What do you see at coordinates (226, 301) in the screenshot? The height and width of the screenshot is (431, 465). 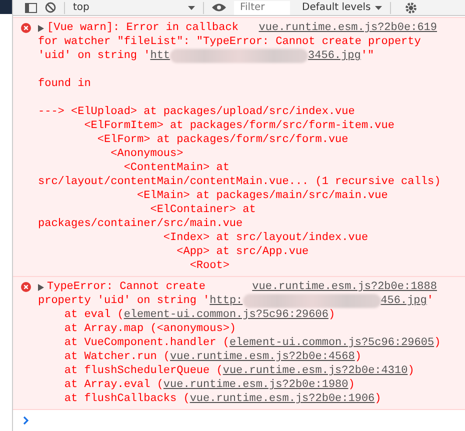 I see `url-link: http:` at bounding box center [226, 301].